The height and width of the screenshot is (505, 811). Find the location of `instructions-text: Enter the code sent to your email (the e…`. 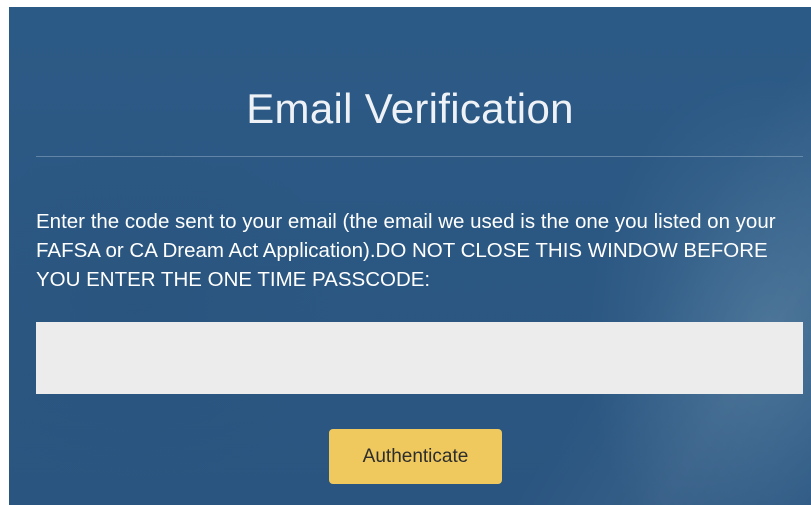

instructions-text: Enter the code sent to your email (the e… is located at coordinates (406, 250).